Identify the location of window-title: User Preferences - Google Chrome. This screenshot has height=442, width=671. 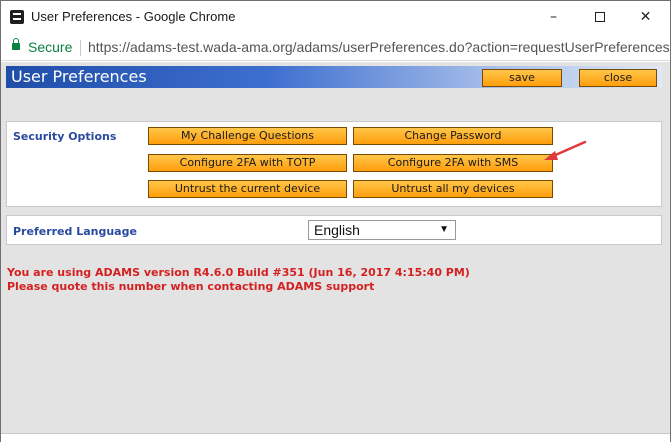
(133, 16).